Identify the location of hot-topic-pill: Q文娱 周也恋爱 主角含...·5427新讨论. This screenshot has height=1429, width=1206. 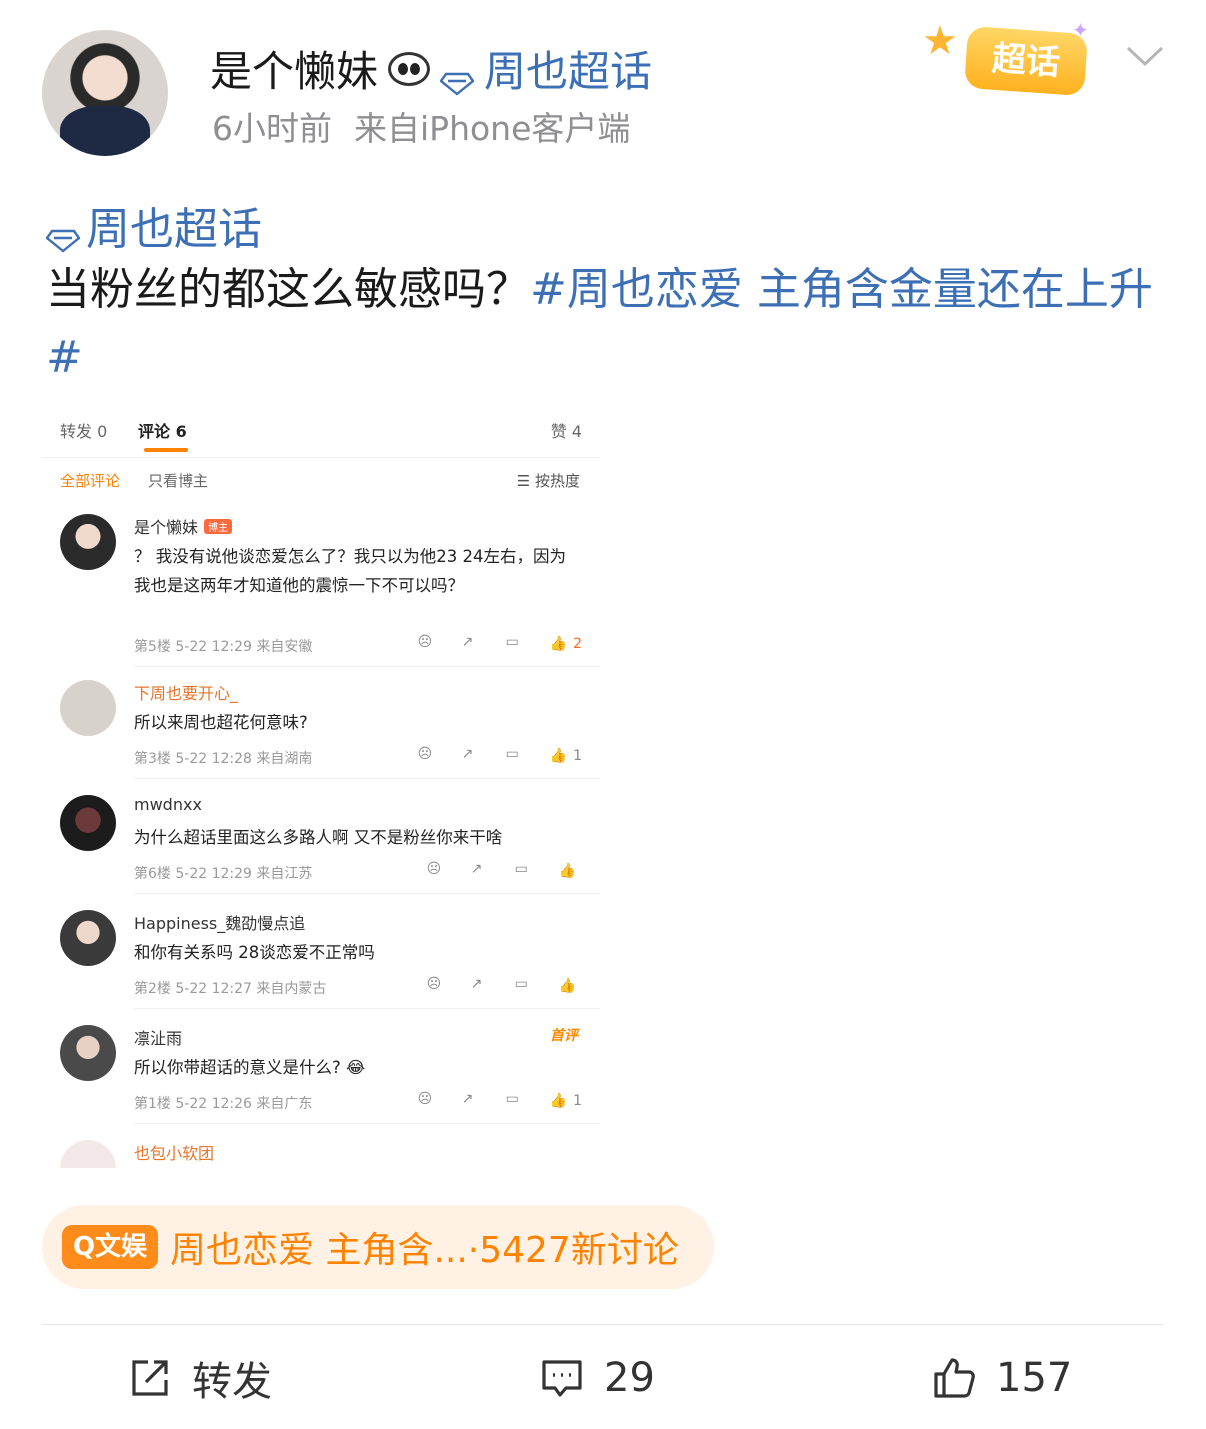
(378, 1247).